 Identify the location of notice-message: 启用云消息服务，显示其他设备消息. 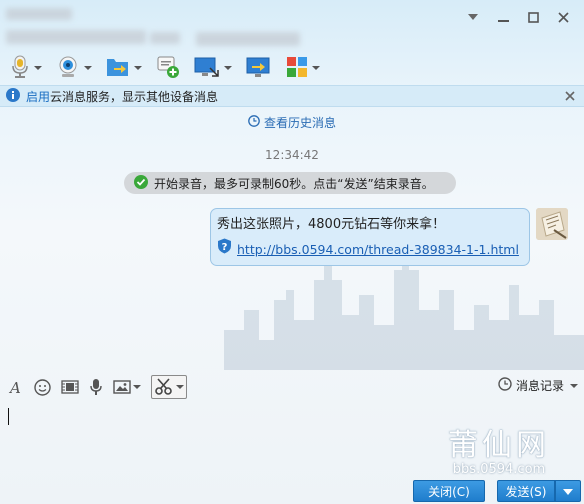
(122, 96).